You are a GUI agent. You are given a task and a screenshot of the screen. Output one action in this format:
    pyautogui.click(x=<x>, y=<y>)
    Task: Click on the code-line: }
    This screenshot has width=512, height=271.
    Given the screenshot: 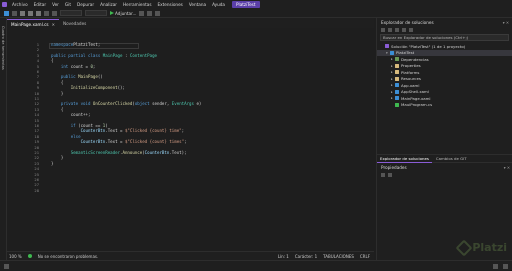 What is the action you would take?
    pyautogui.click(x=57, y=93)
    